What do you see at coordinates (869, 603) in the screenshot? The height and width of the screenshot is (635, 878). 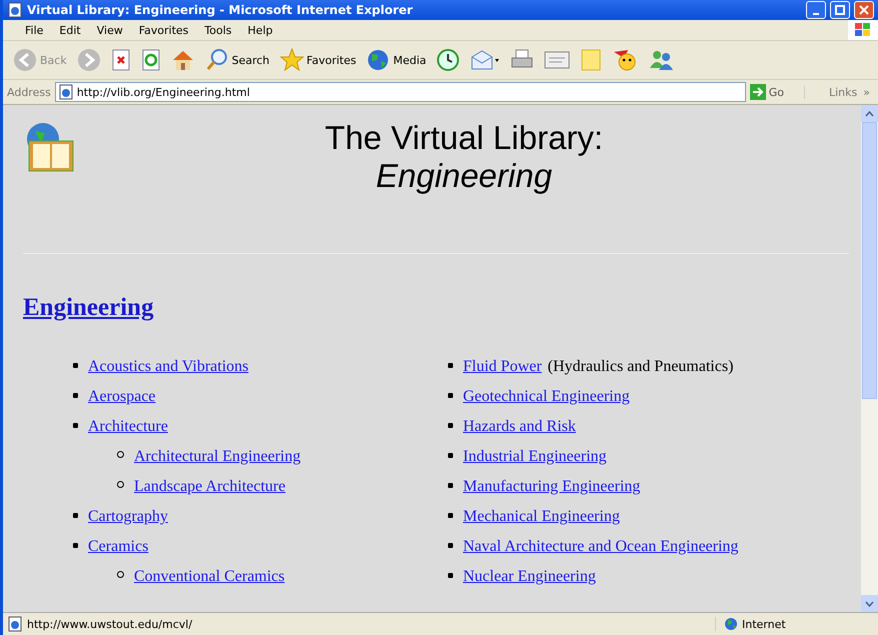 I see `down-chevron-icon` at bounding box center [869, 603].